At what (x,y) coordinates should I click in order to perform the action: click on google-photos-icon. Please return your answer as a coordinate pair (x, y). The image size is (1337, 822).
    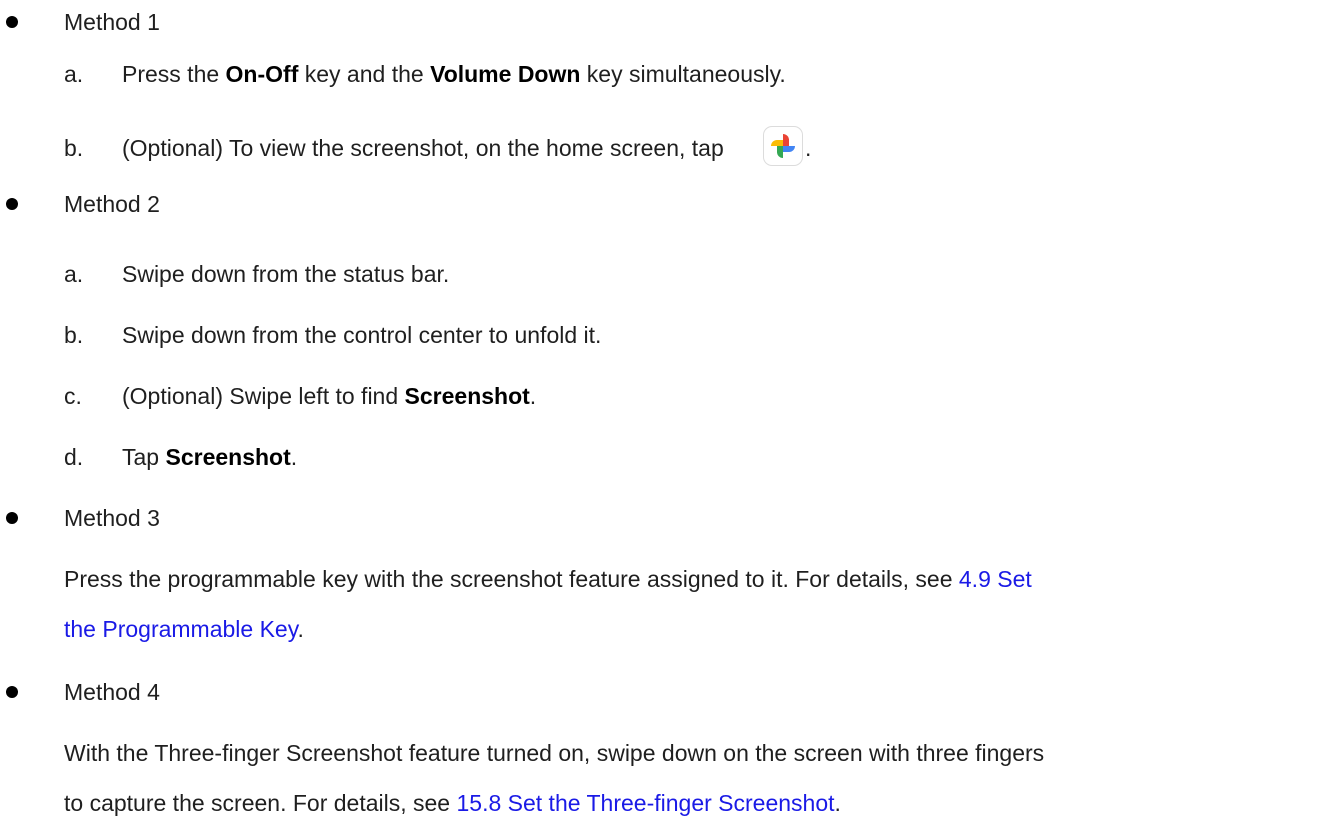
    Looking at the image, I should click on (783, 146).